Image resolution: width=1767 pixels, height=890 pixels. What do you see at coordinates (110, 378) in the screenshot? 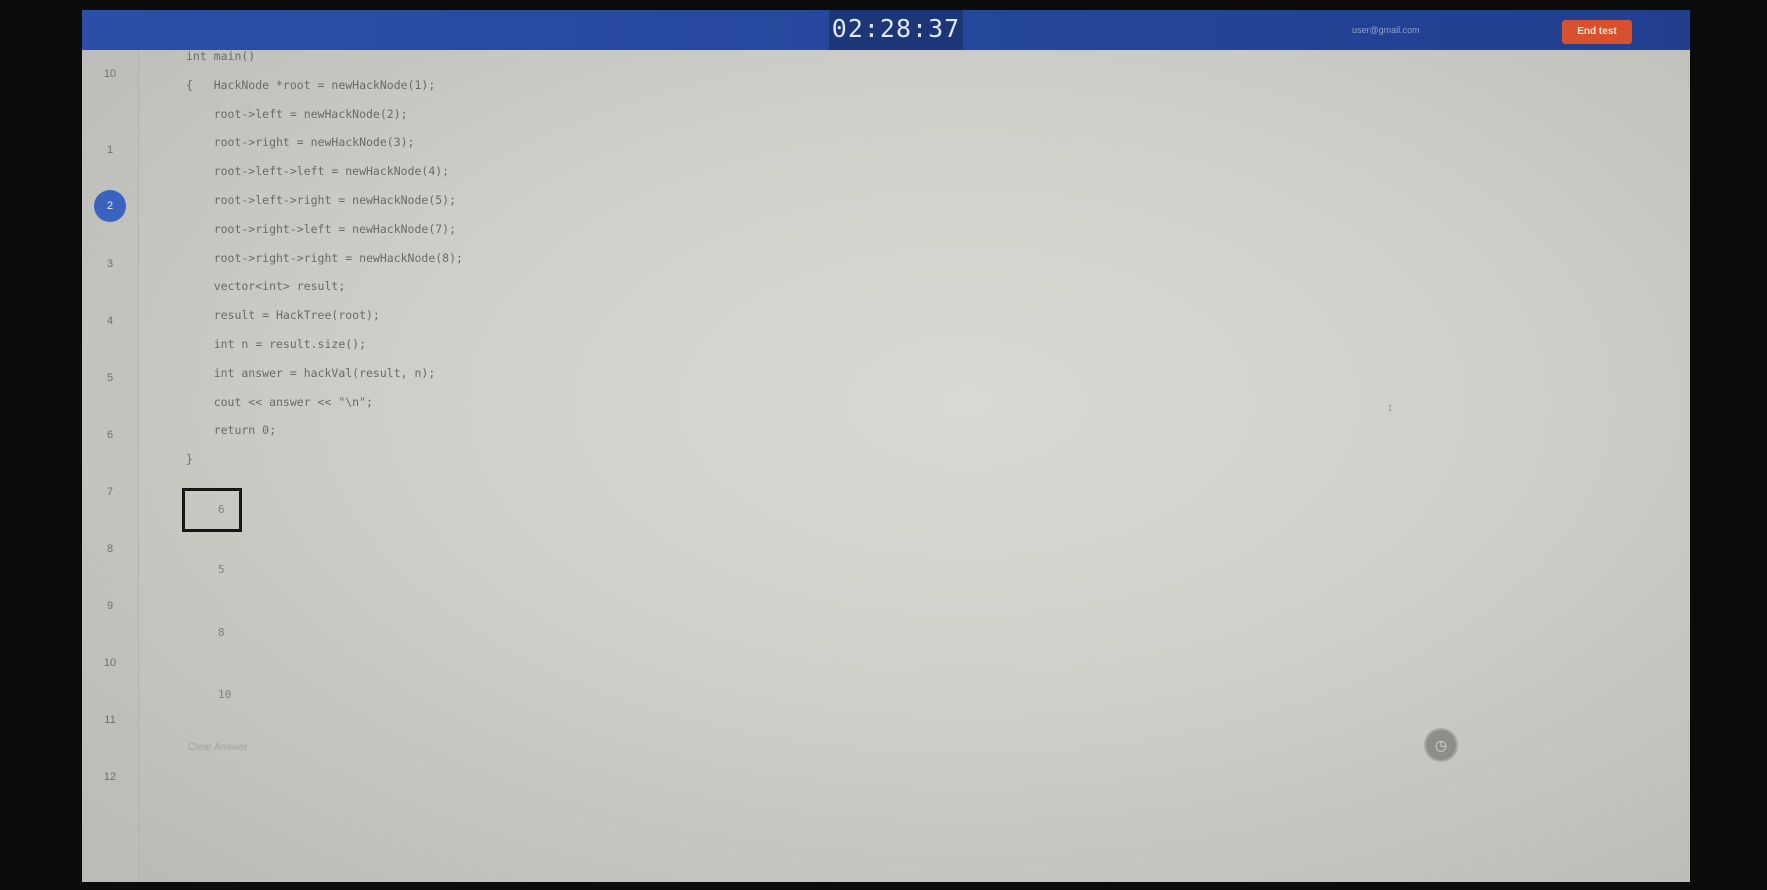
I see `question-nav-item: 5` at bounding box center [110, 378].